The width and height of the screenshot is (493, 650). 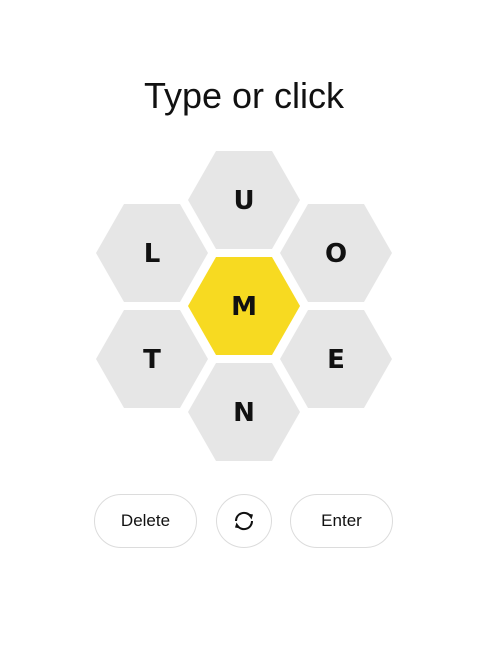 I want to click on hive-cell-upper-left: L, so click(x=152, y=253).